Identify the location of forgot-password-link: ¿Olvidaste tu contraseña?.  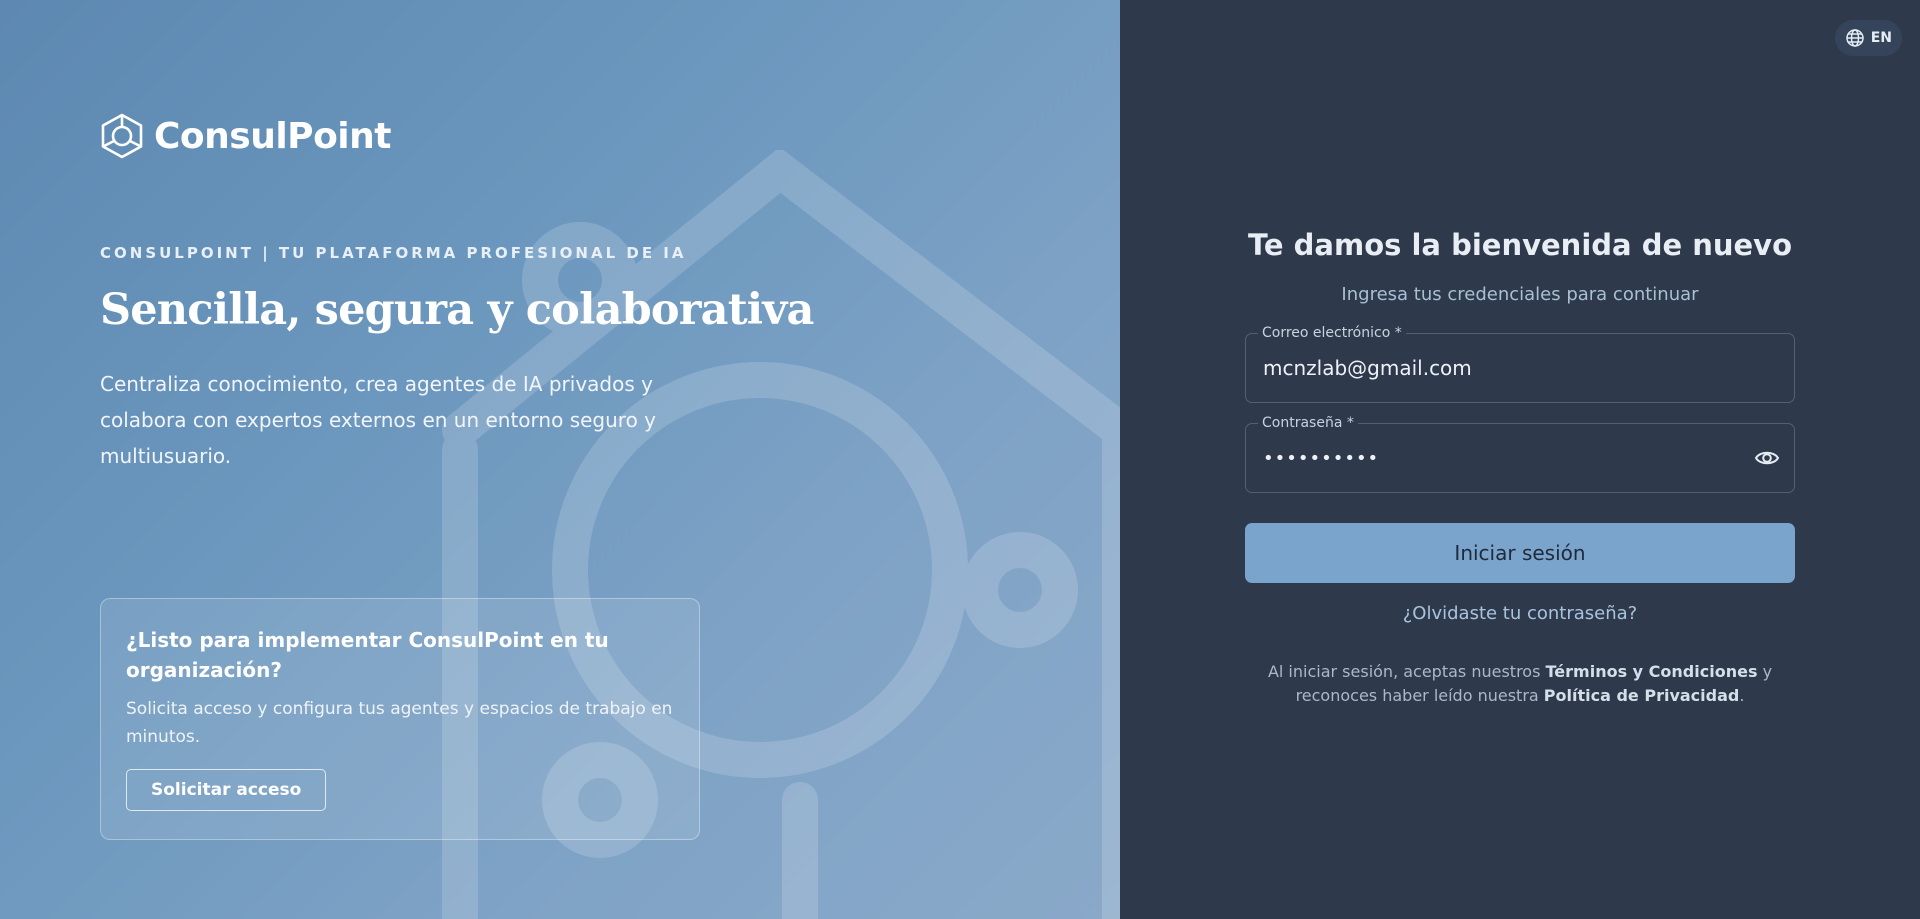
(1520, 613).